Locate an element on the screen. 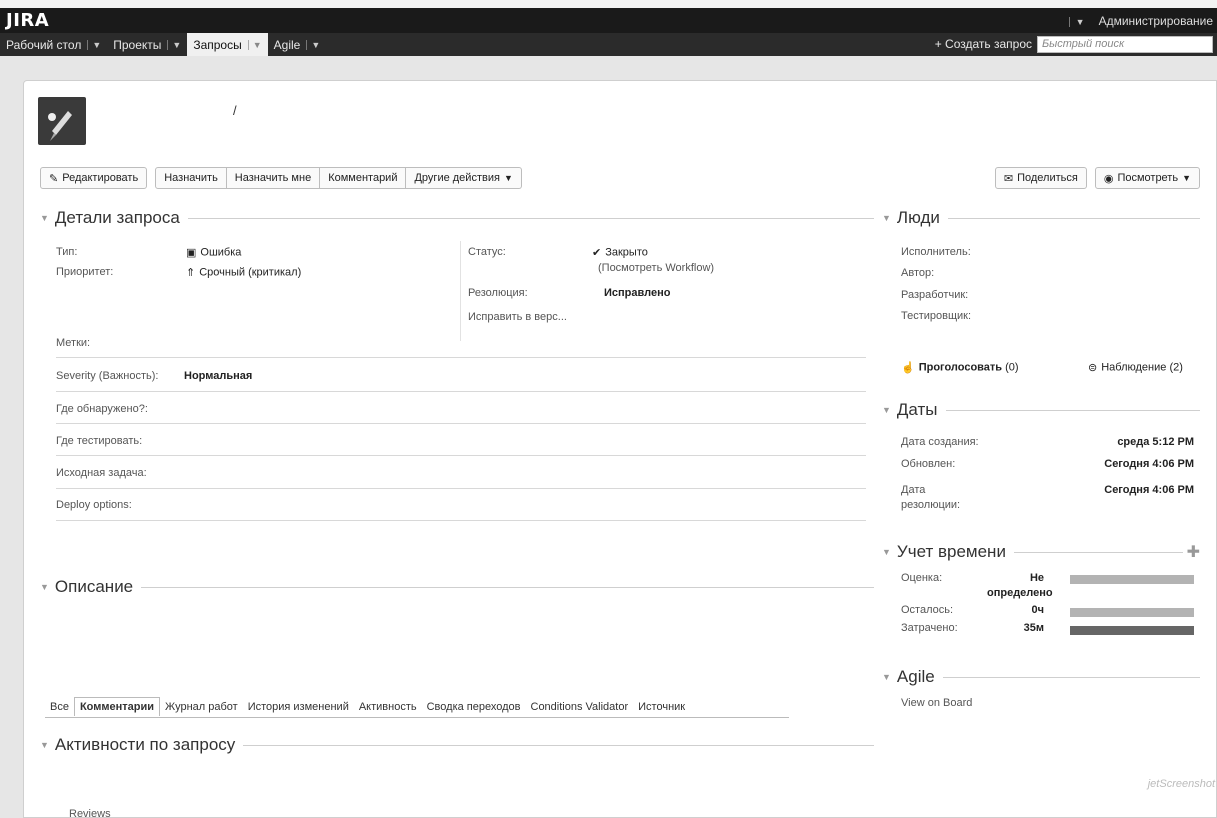 The height and width of the screenshot is (818, 1217). admin-label: Администрирование is located at coordinates (1155, 21).